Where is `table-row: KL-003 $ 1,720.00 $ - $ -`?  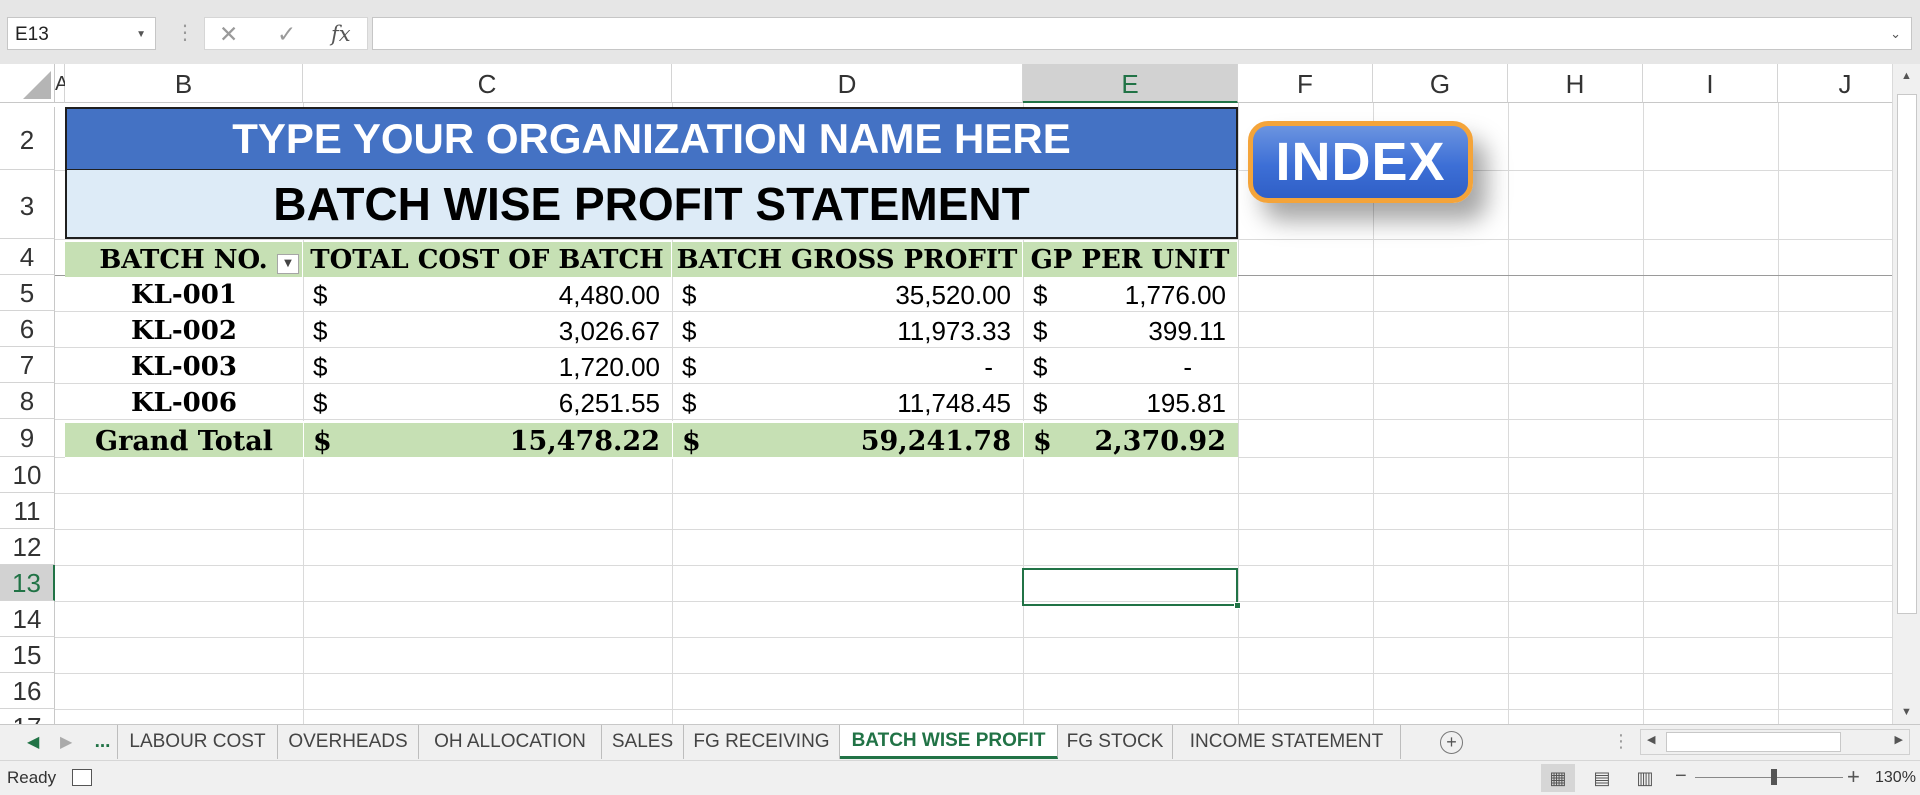 table-row: KL-003 $ 1,720.00 $ - $ - is located at coordinates (651, 367).